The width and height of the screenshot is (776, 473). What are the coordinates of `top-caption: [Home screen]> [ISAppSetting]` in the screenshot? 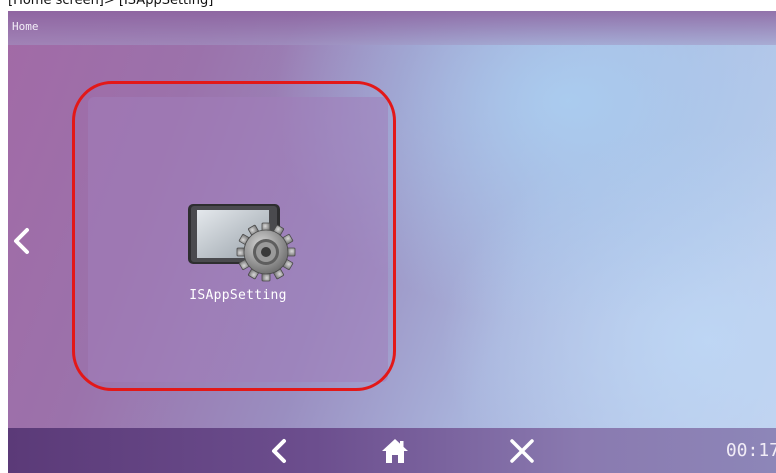 It's located at (388, 5).